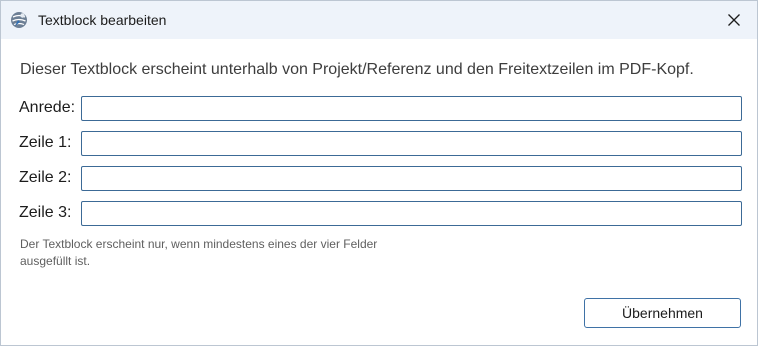 This screenshot has height=346, width=758. Describe the element at coordinates (411, 213) in the screenshot. I see `line-3-input` at that location.